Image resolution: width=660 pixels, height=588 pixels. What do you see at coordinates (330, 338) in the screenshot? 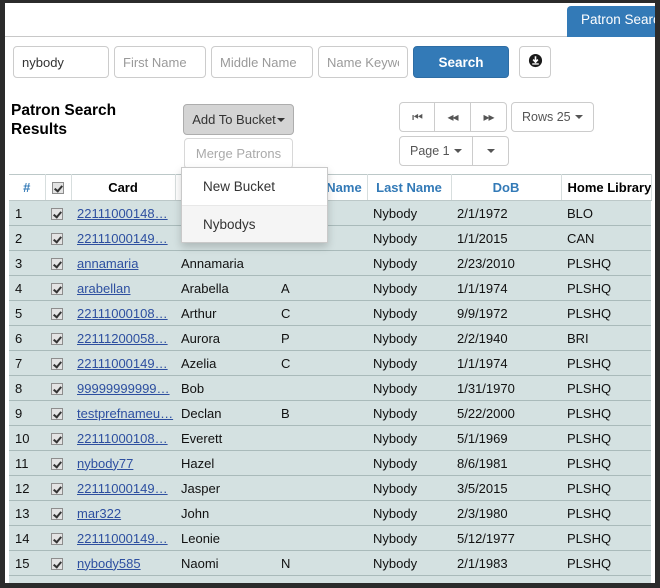
I see `table-row: 6 22111200058… Aurora P Nybody 2/2/1940 BRI` at bounding box center [330, 338].